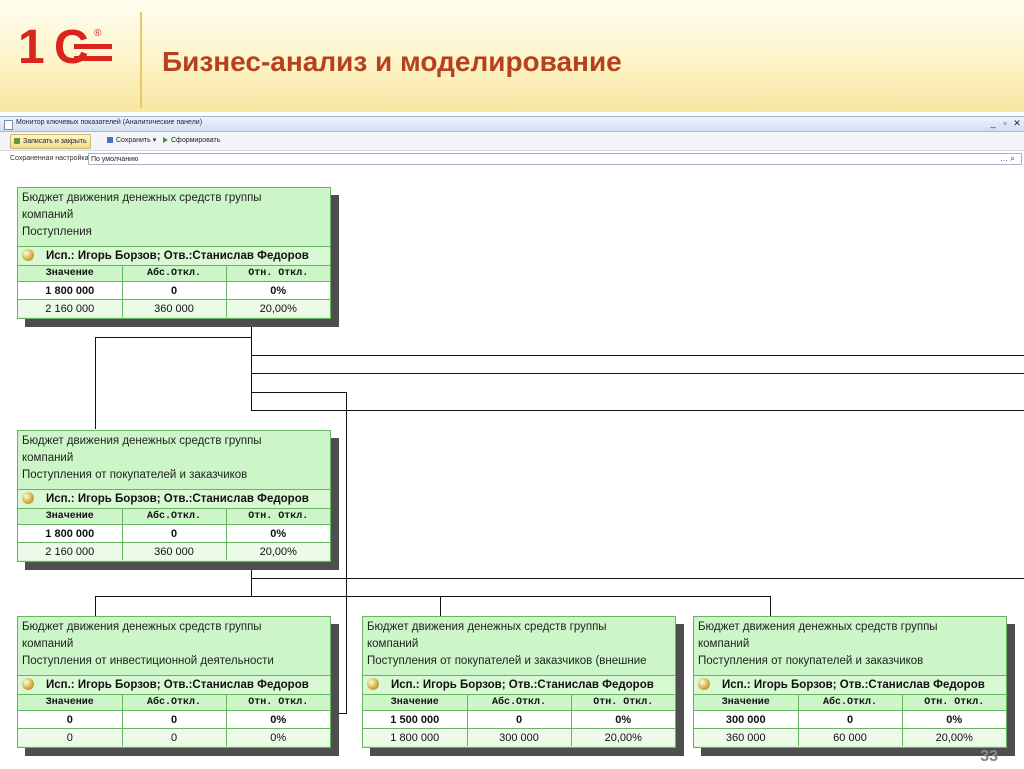 The width and height of the screenshot is (1024, 769). Describe the element at coordinates (850, 737) in the screenshot. I see `table-row: 360 000 60 000 20,00%` at that location.